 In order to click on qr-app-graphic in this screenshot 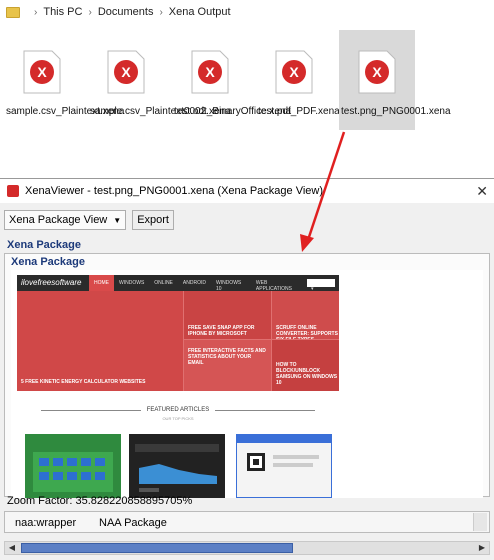, I will do `click(284, 453)`.